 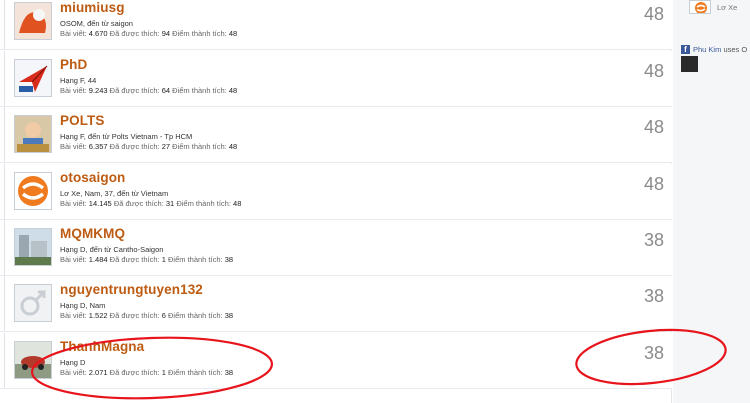 What do you see at coordinates (166, 90) in the screenshot?
I see `likes-count: 64` at bounding box center [166, 90].